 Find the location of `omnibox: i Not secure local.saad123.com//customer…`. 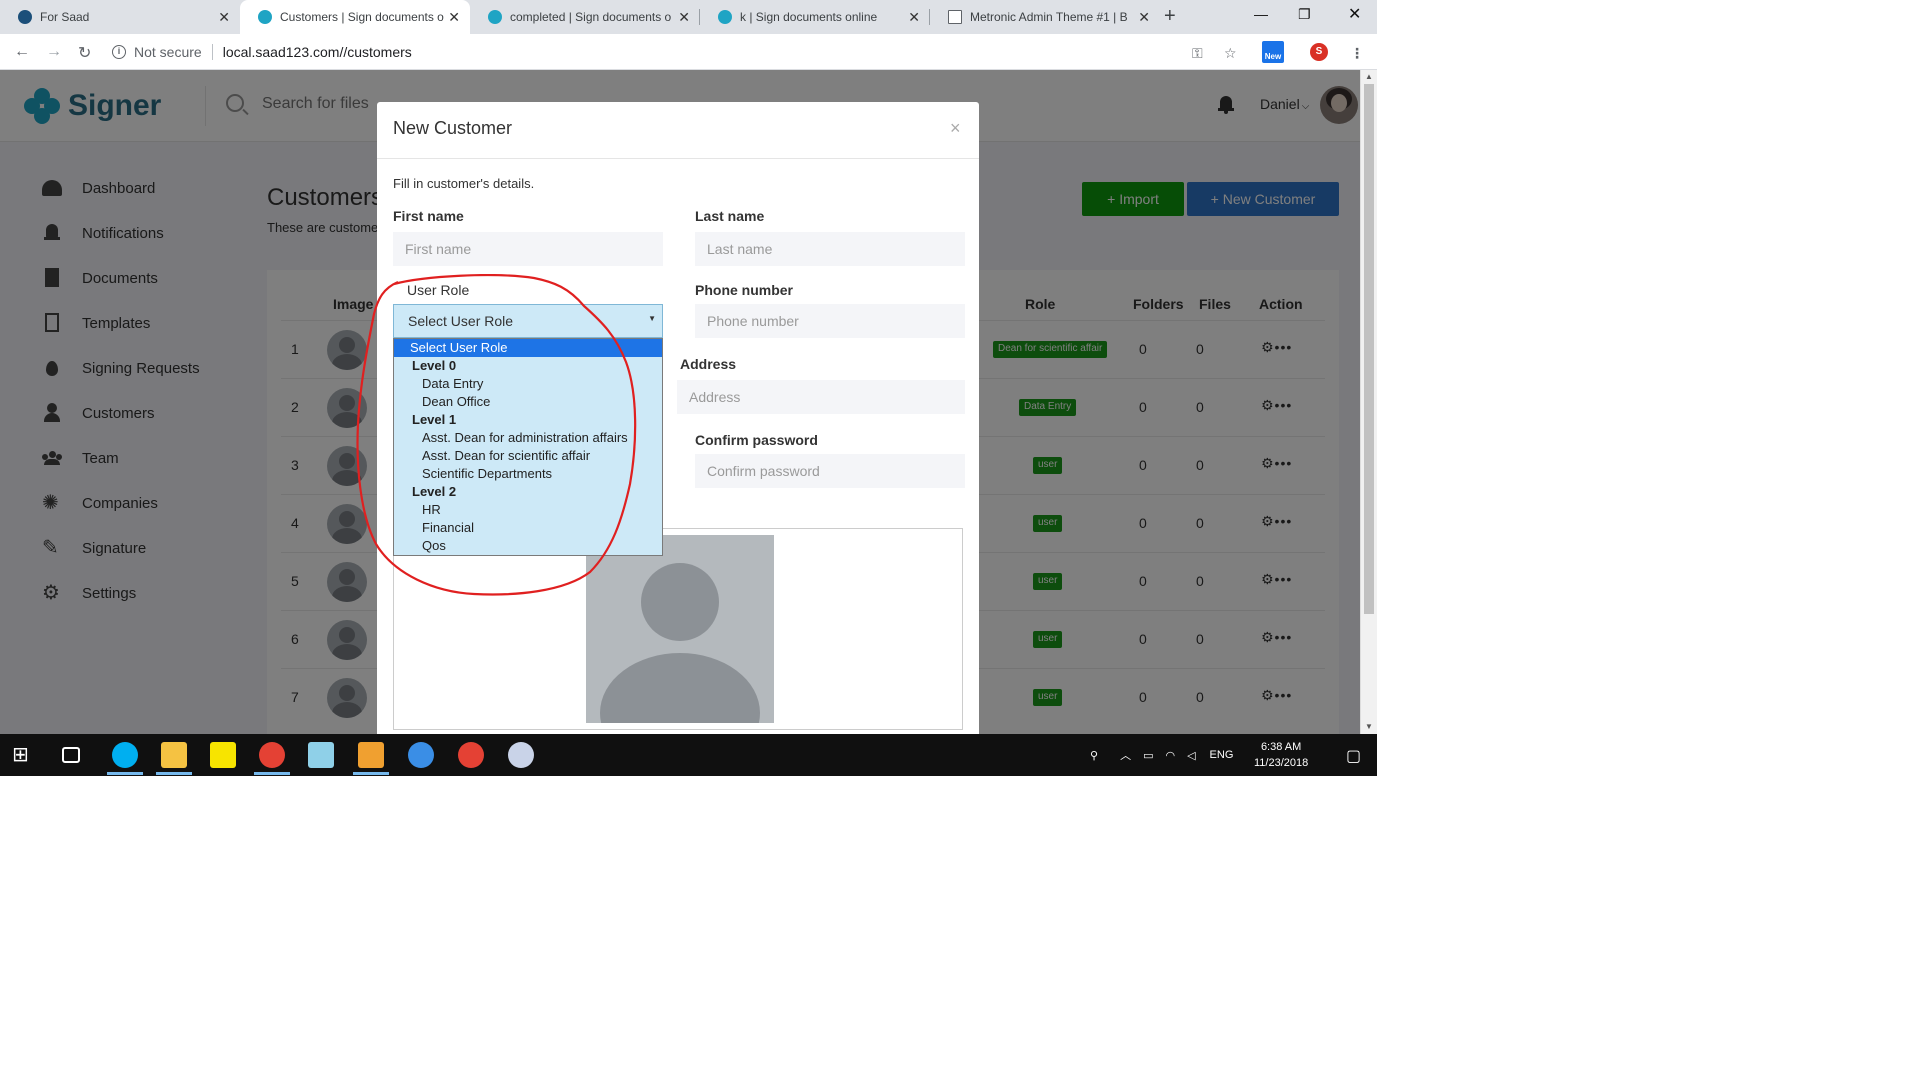

omnibox: i Not secure local.saad123.com//customer… is located at coordinates (672, 52).